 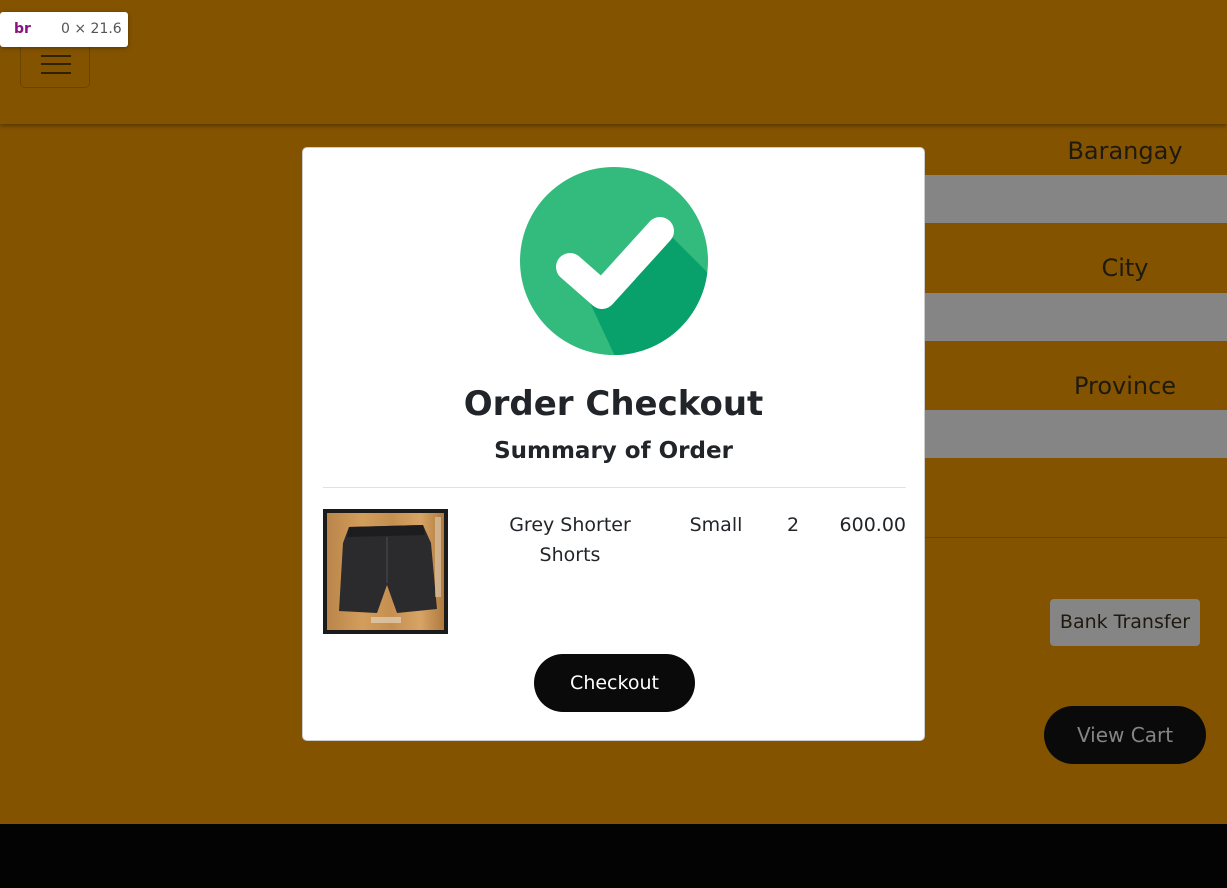 What do you see at coordinates (1125, 151) in the screenshot?
I see `barangay-label: Barangay` at bounding box center [1125, 151].